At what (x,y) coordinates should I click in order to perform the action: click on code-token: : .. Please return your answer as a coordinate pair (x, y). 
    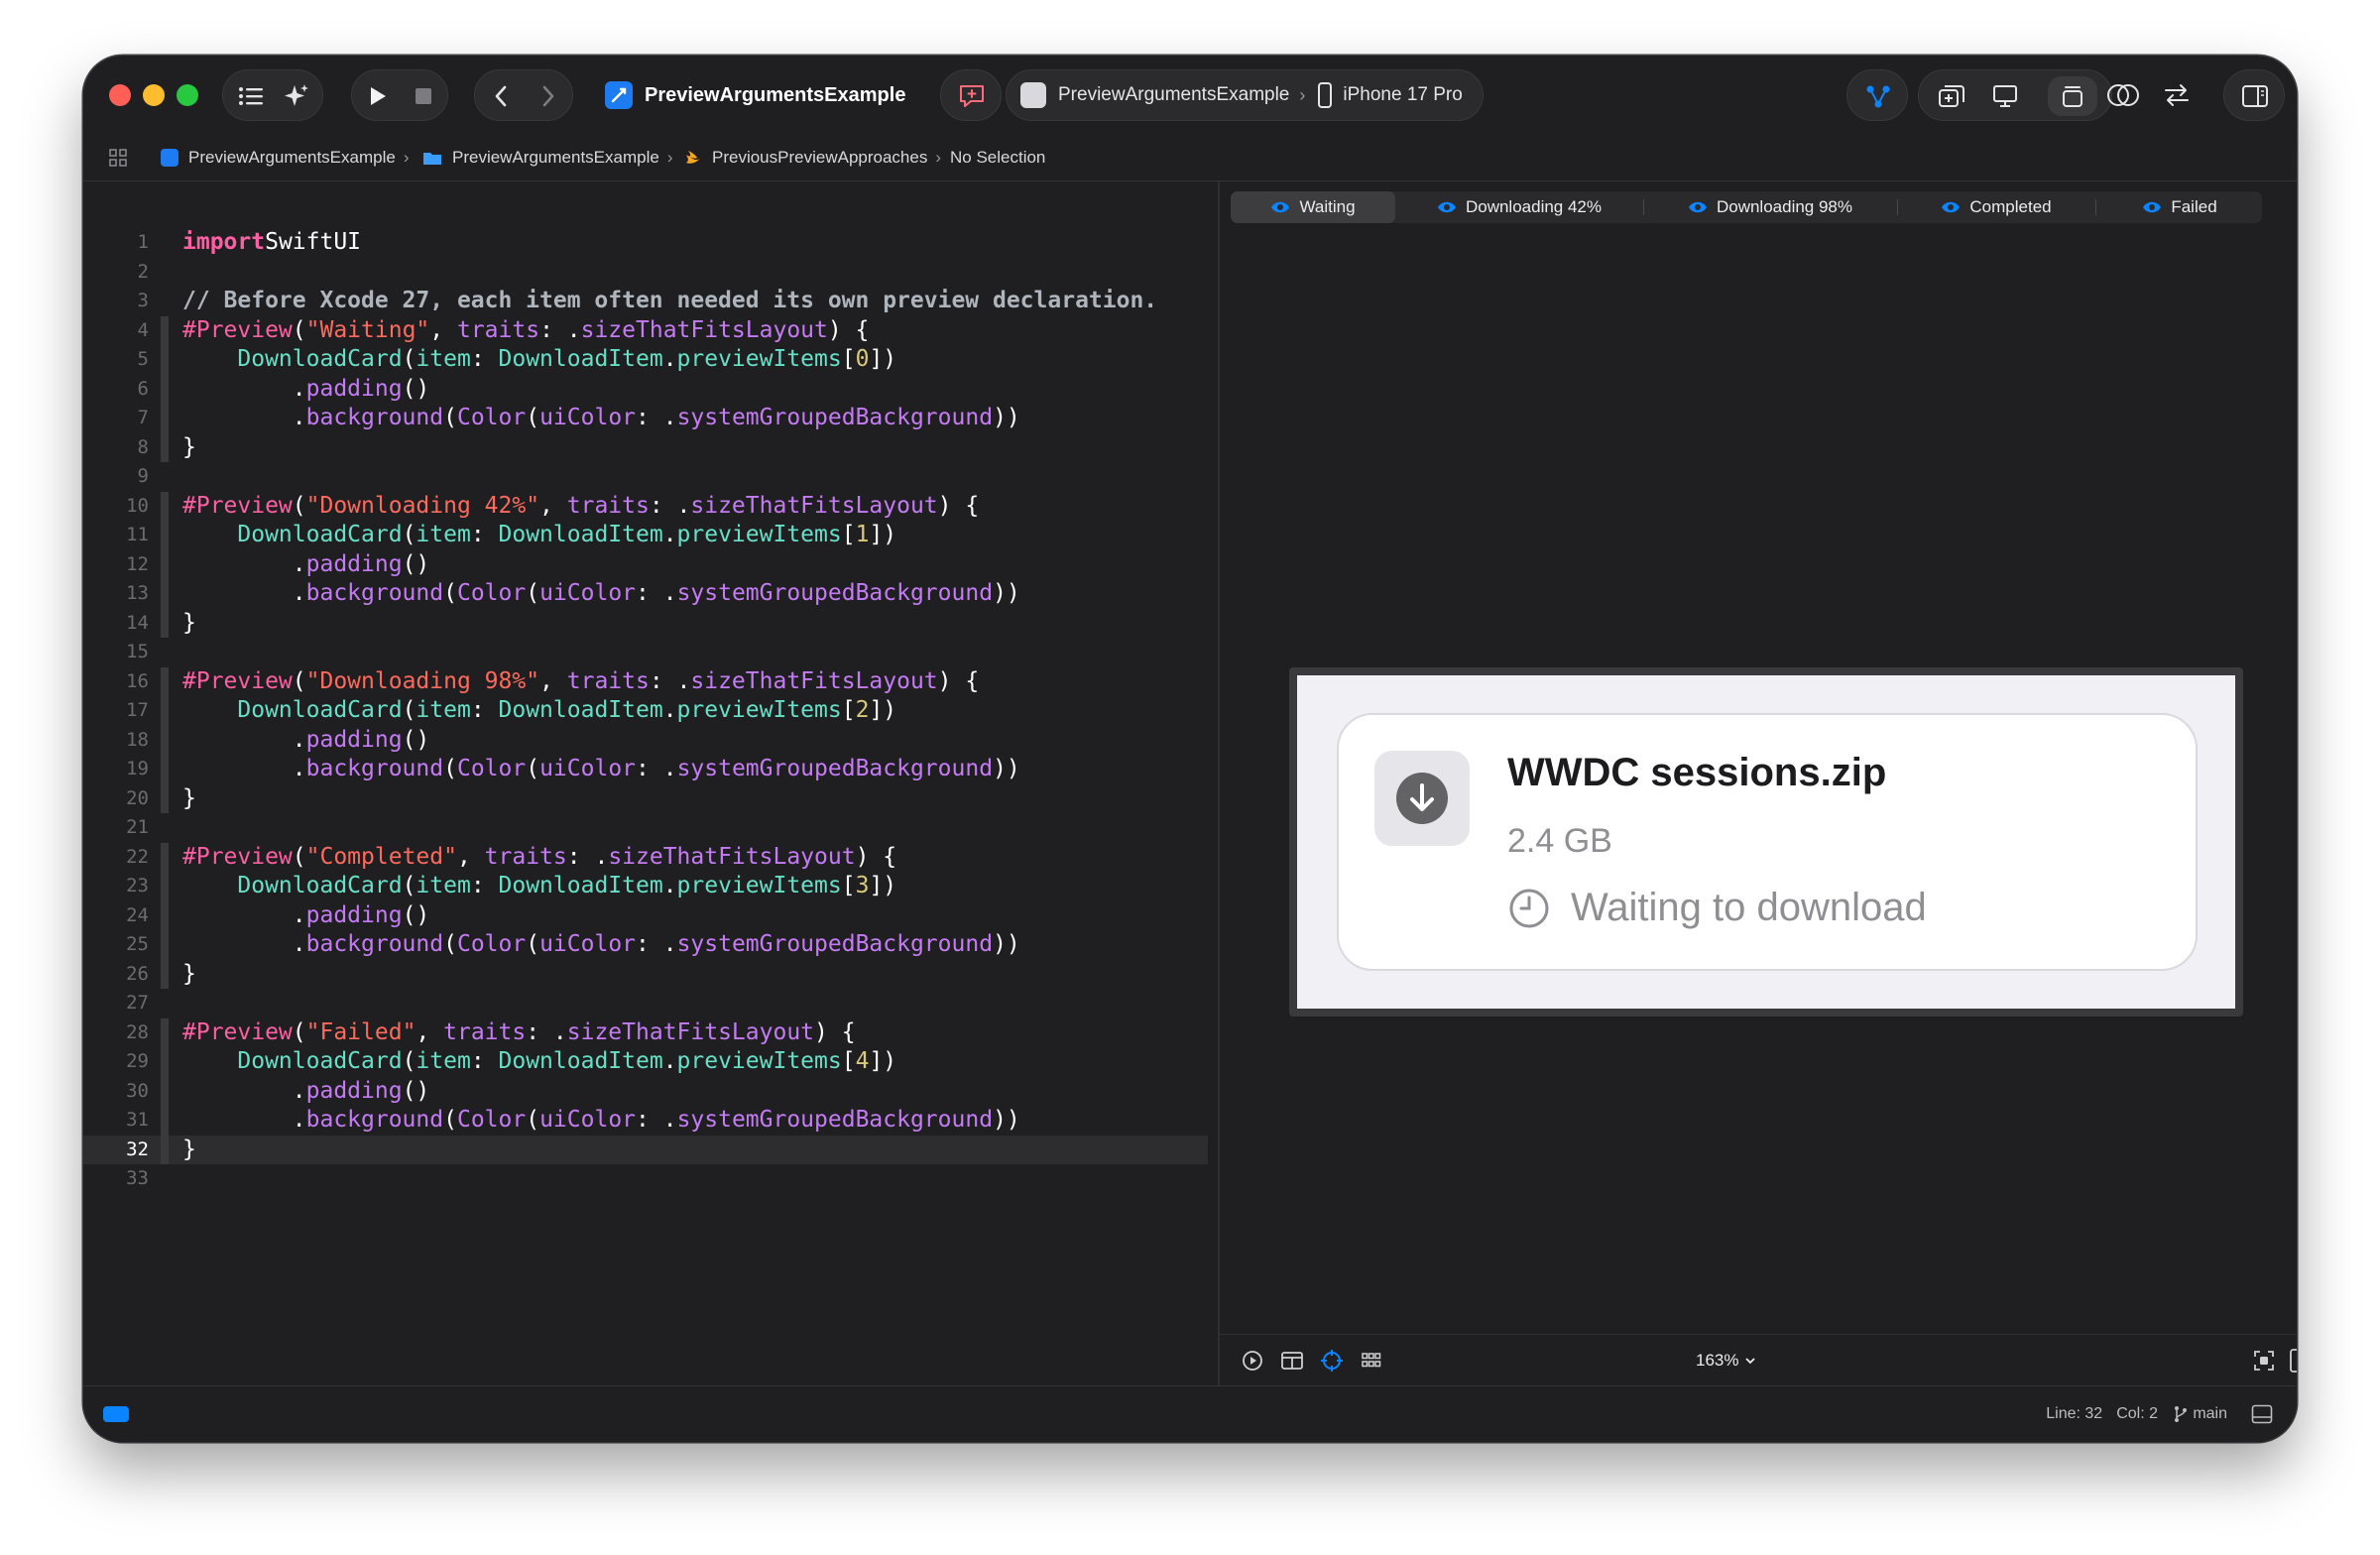
    Looking at the image, I should click on (670, 680).